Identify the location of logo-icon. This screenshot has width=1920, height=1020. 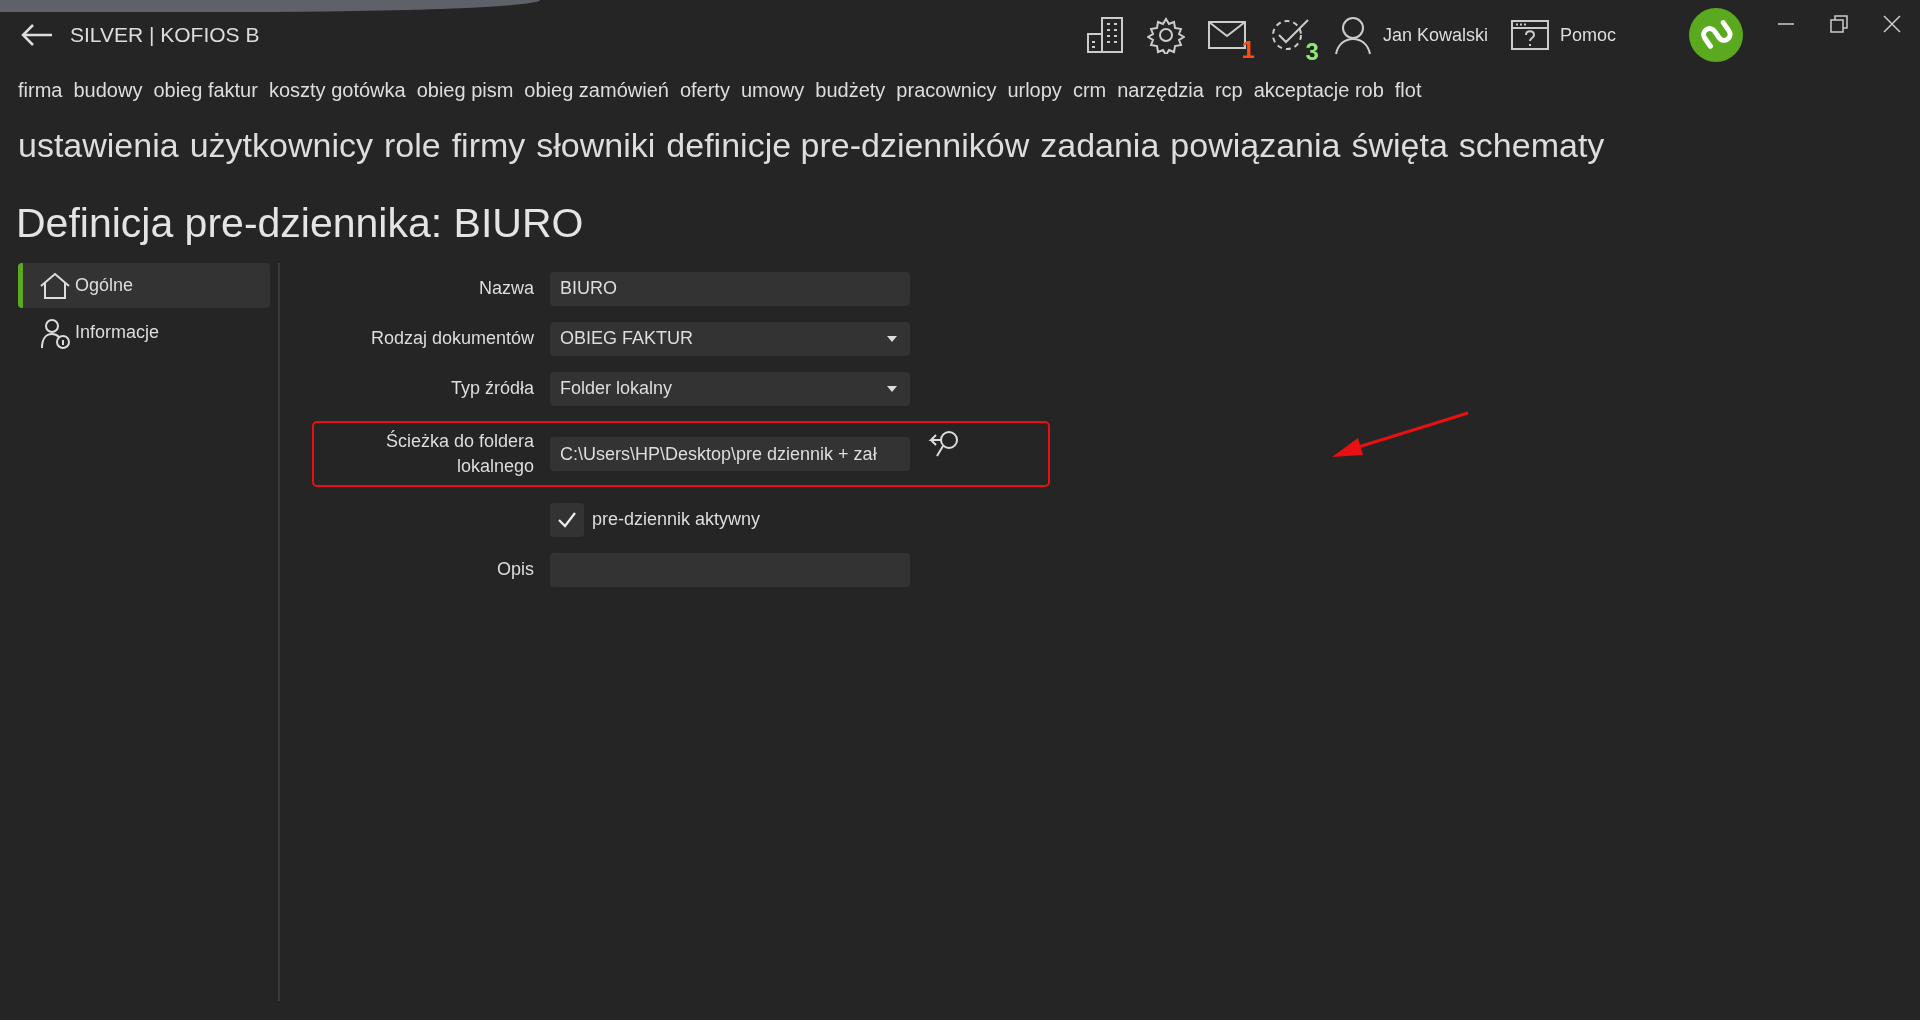
(1716, 35).